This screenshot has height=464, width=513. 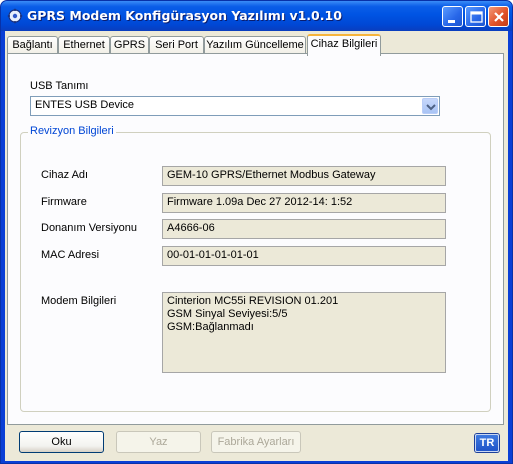 I want to click on firmware-label: Firmware, so click(x=64, y=202).